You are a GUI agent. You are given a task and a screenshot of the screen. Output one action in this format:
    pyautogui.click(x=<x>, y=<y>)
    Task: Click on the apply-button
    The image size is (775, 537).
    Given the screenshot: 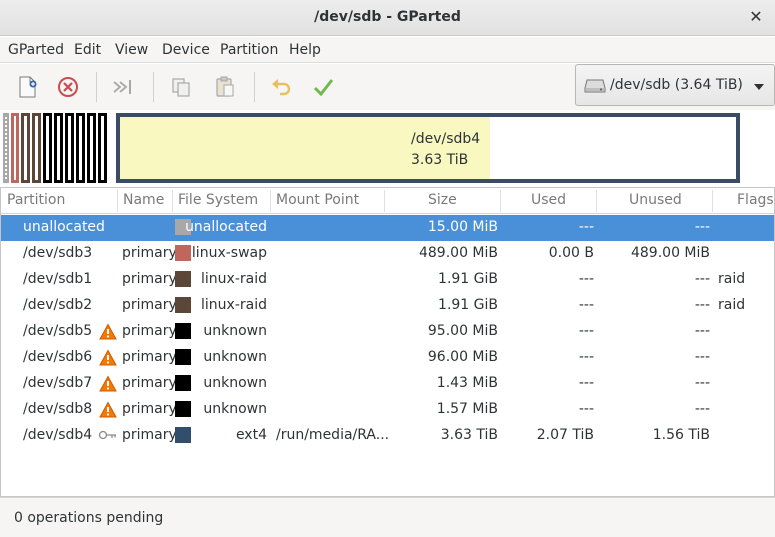 What is the action you would take?
    pyautogui.click(x=324, y=87)
    